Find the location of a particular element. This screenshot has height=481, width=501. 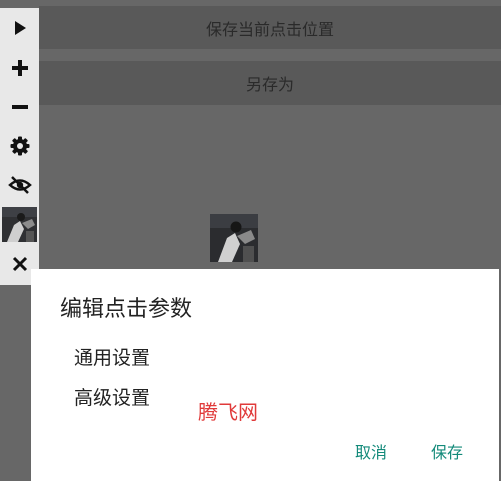

save-current-click-position-button: 保存当前点击位置 is located at coordinates (270, 27).